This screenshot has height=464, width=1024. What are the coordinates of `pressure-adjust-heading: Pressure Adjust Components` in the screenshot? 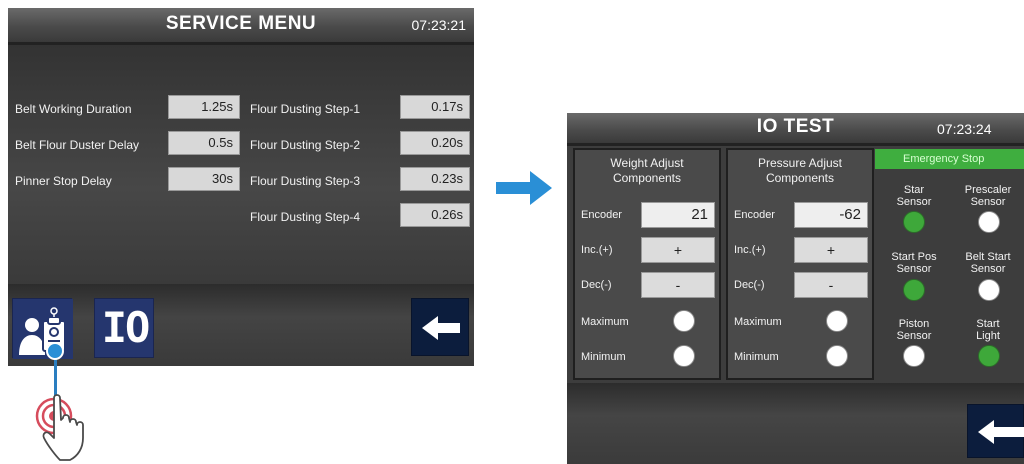 It's located at (800, 171).